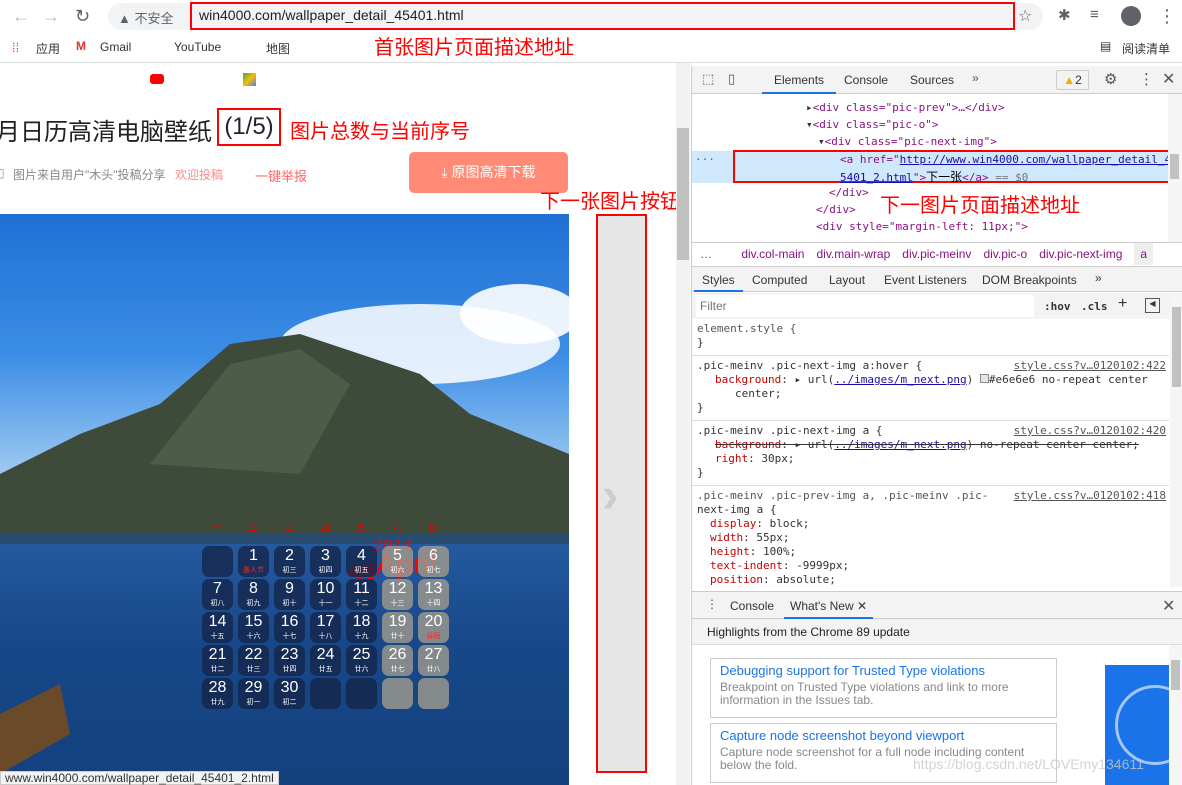  Describe the element at coordinates (683, 194) in the screenshot. I see `page-scrollbar-thumb` at that location.